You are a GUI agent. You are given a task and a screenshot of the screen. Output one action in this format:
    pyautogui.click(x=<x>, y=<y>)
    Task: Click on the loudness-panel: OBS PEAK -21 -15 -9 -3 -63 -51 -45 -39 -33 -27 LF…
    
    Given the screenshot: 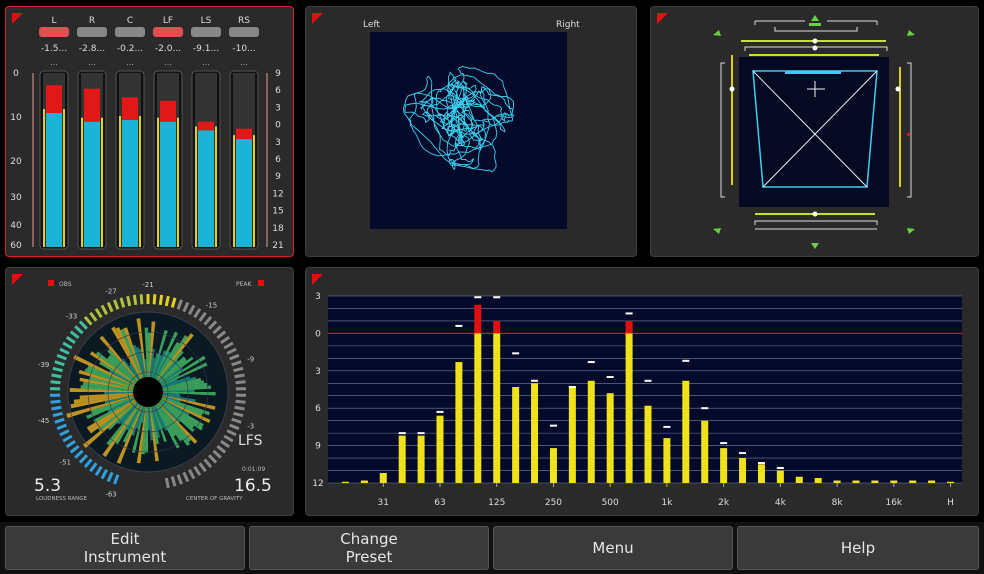 What is the action you would take?
    pyautogui.click(x=149, y=391)
    